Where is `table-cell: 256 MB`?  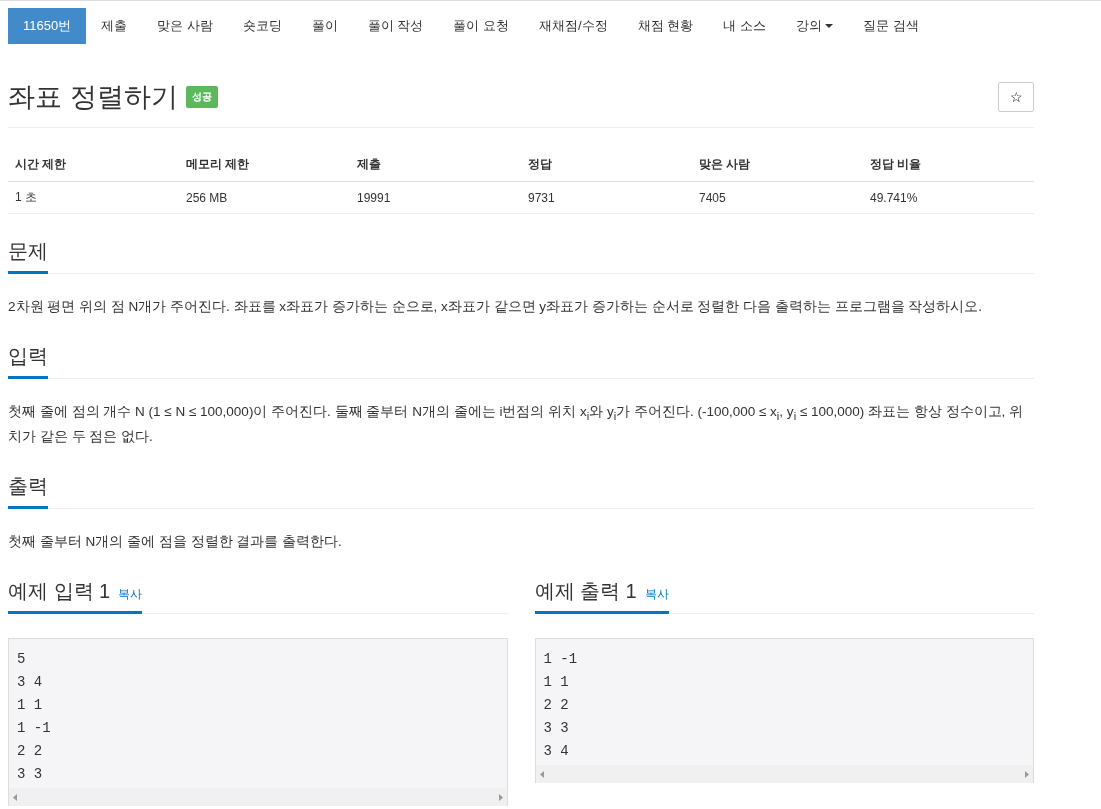 table-cell: 256 MB is located at coordinates (264, 197).